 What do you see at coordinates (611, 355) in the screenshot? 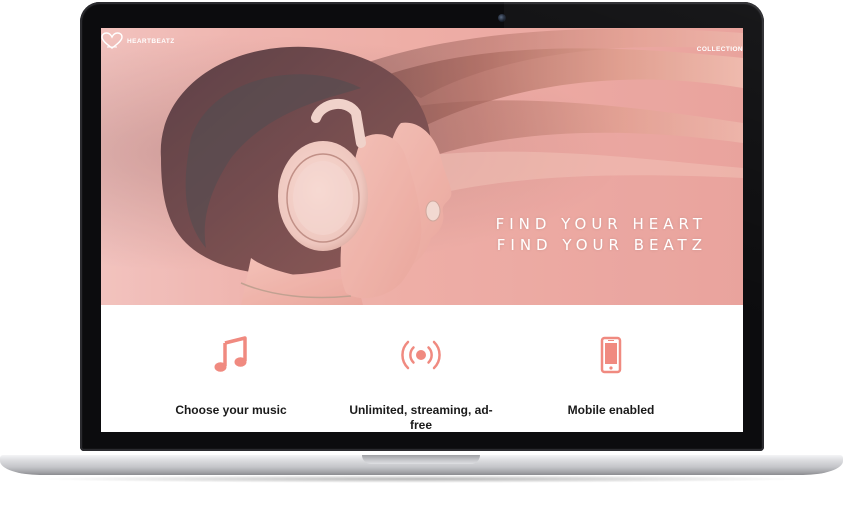
I see `mobile-phone-icon` at bounding box center [611, 355].